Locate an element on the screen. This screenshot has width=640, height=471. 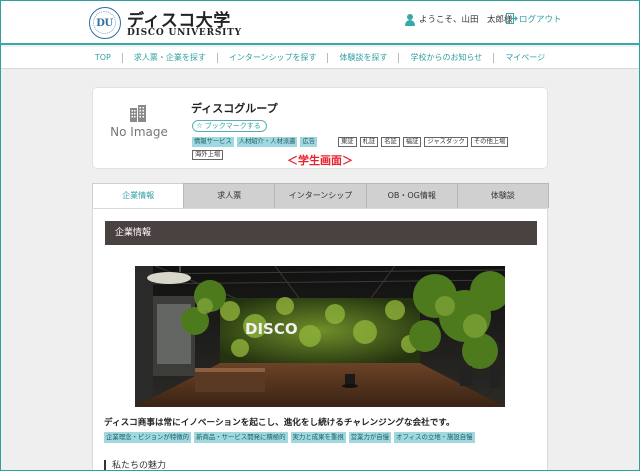
university-emblem-logo: DU is located at coordinates (105, 23).